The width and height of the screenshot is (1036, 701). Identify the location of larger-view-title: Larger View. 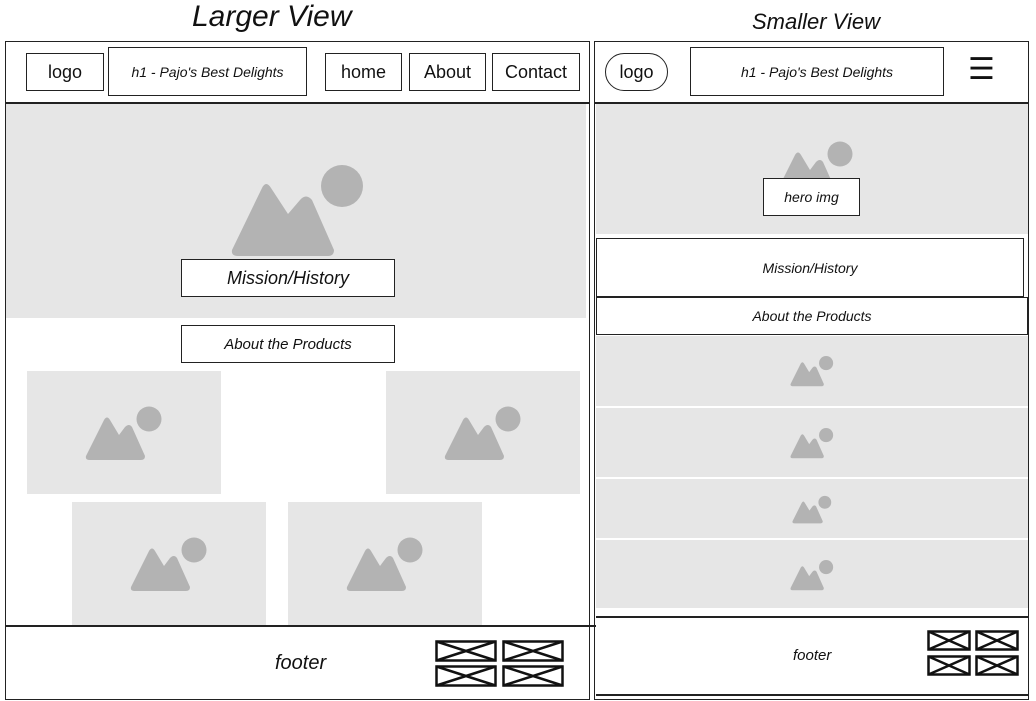
(272, 16).